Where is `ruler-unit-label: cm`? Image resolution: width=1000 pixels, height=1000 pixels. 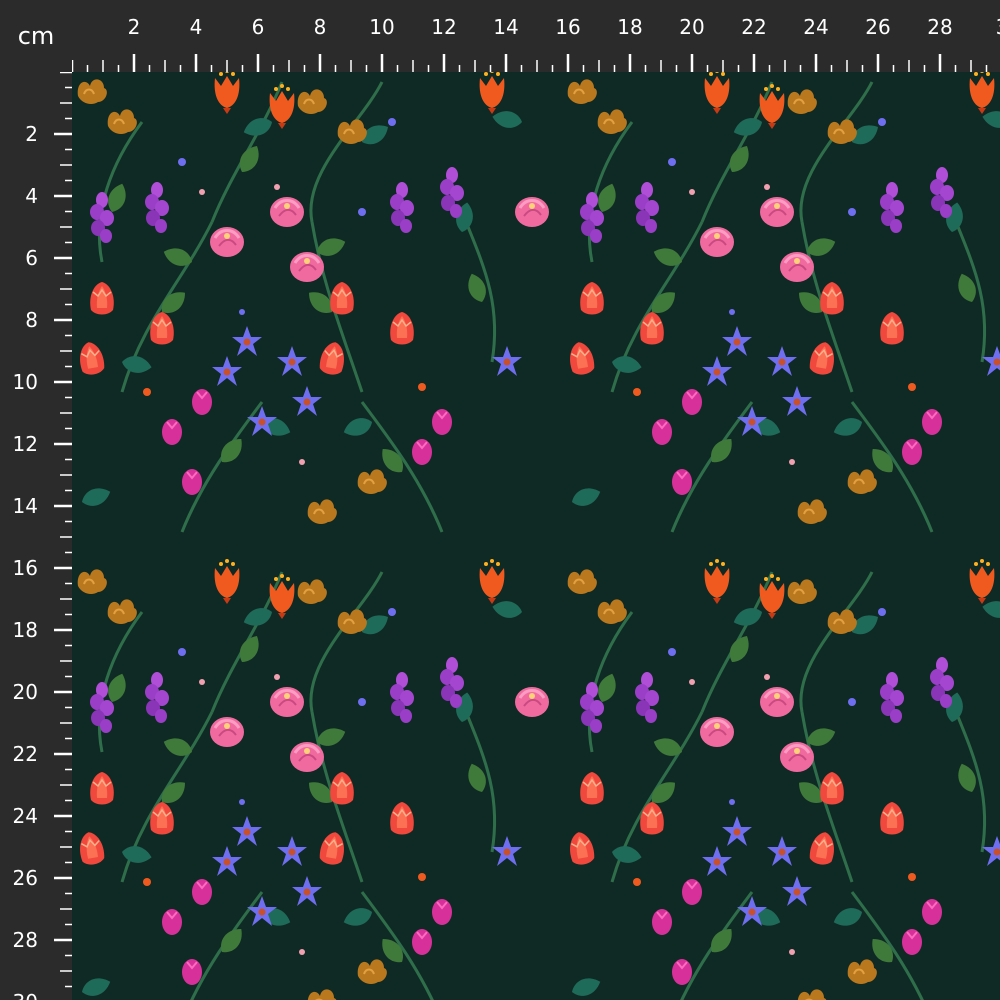
ruler-unit-label: cm is located at coordinates (36, 36).